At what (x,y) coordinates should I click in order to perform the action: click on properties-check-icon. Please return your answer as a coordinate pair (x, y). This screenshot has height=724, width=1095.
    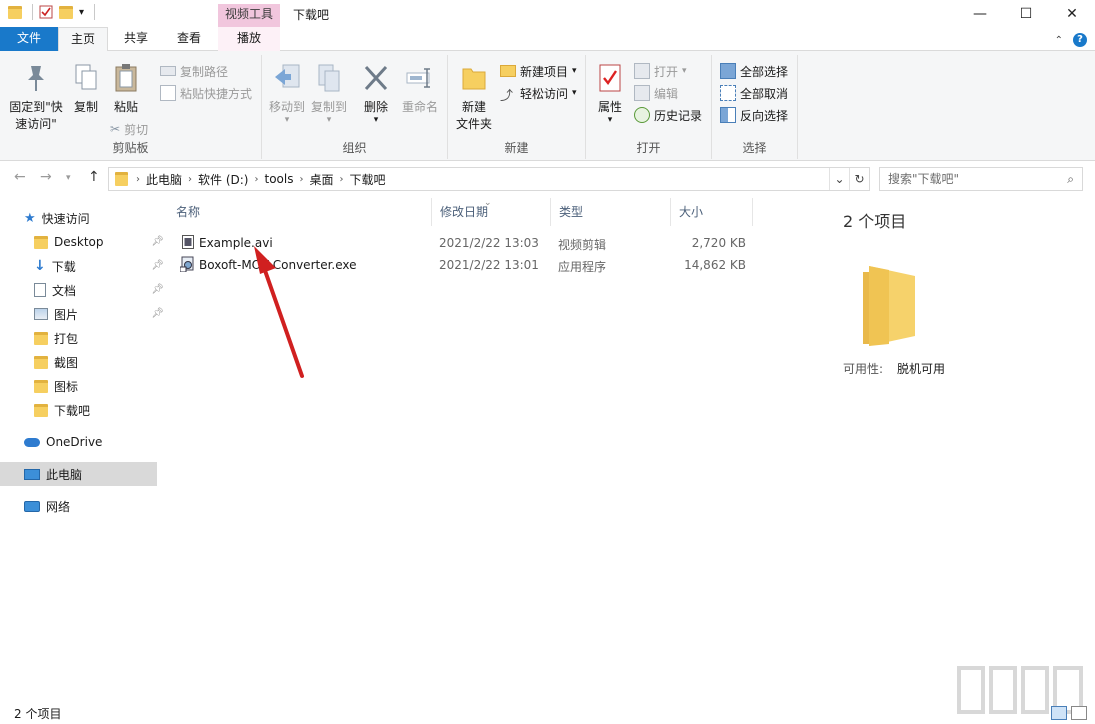
    Looking at the image, I should click on (46, 12).